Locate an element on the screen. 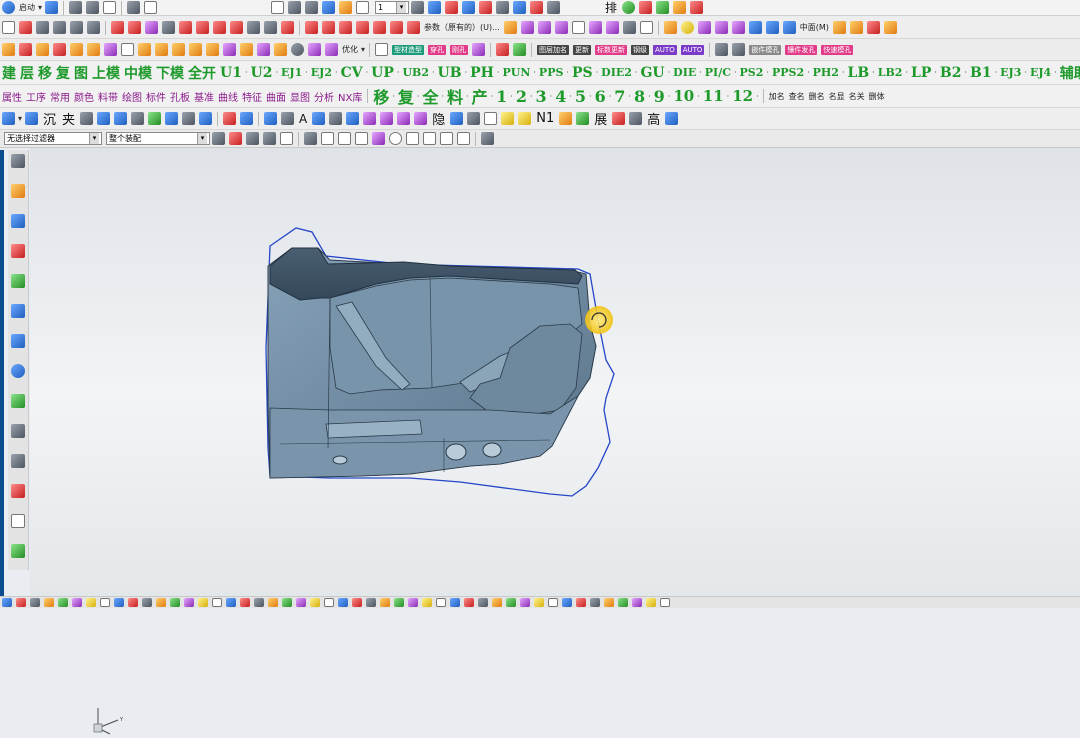 The width and height of the screenshot is (1080, 738). number-button-16: 12 is located at coordinates (742, 96).